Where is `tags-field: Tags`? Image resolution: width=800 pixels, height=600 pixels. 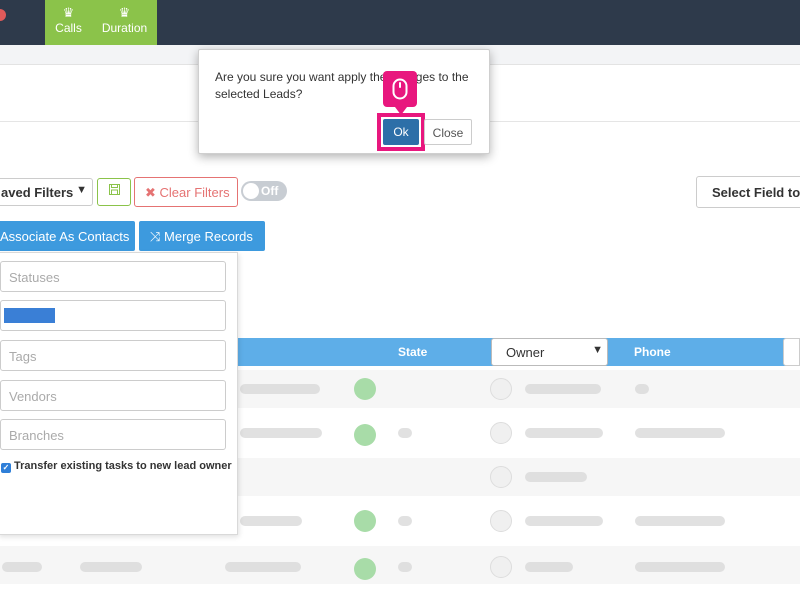 tags-field: Tags is located at coordinates (113, 355).